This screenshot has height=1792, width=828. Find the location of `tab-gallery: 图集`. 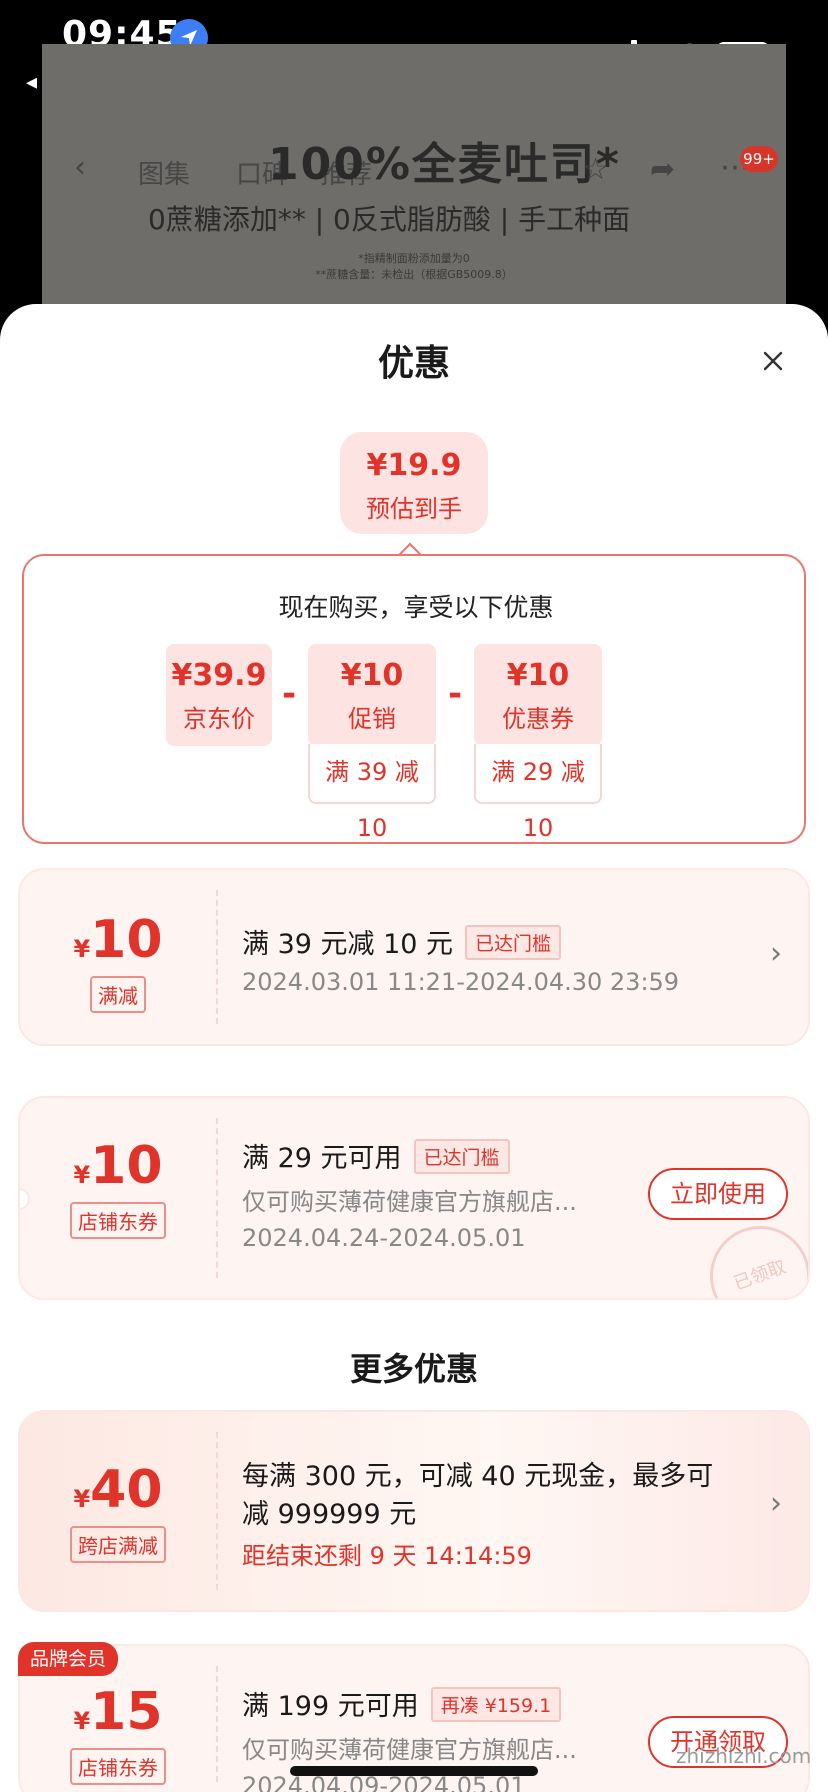

tab-gallery: 图集 is located at coordinates (164, 175).